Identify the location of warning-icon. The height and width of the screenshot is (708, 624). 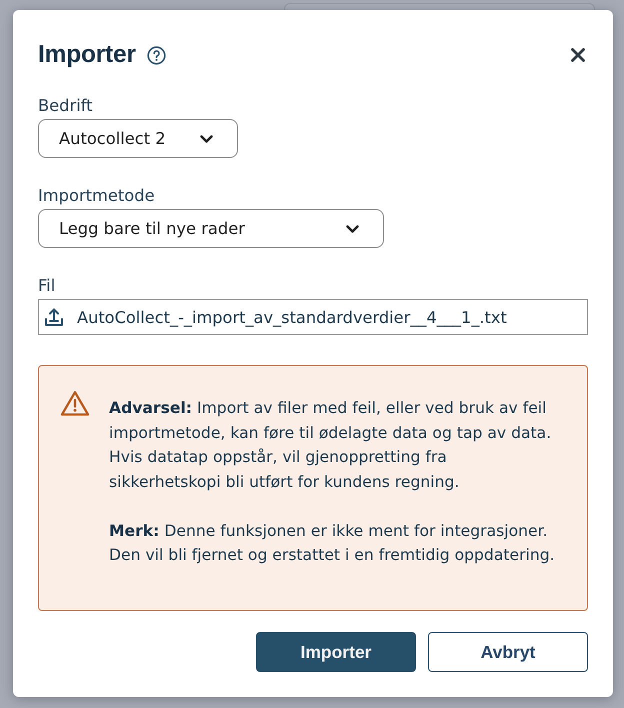
(75, 403).